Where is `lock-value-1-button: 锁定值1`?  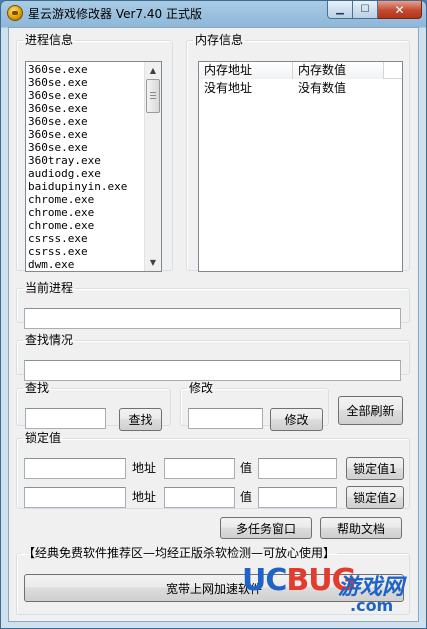
lock-value-1-button: 锁定值1 is located at coordinates (375, 468).